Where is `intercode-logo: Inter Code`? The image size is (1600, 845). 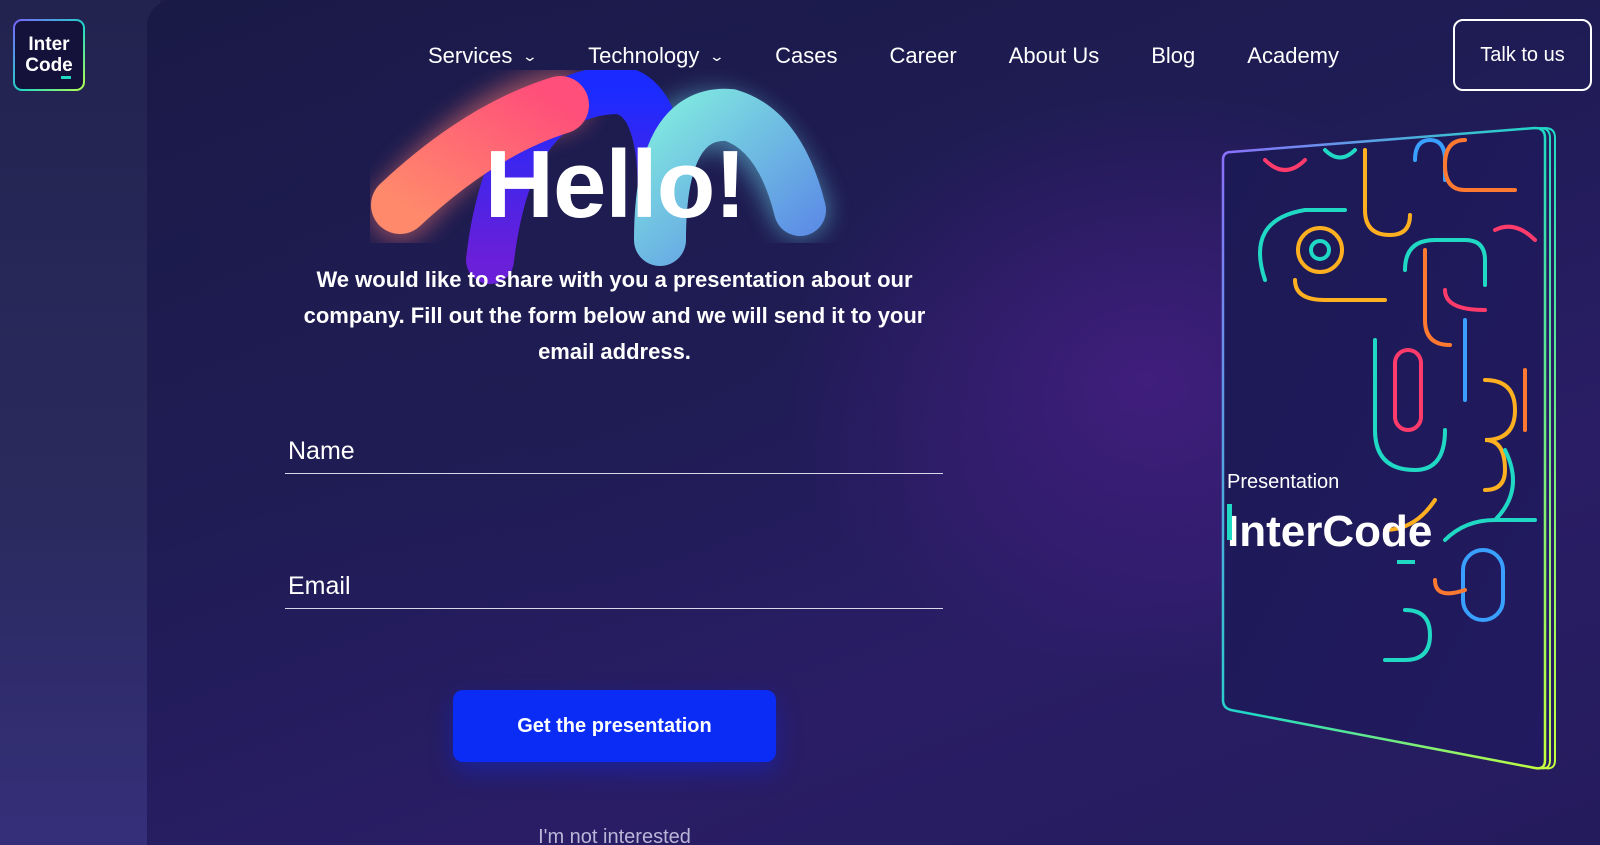
intercode-logo: Inter Code is located at coordinates (49, 55).